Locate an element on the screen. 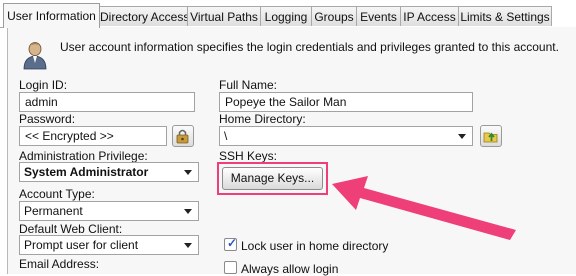 Image resolution: width=576 pixels, height=276 pixels. default-web-client-value: Prompt user for client is located at coordinates (81, 245).